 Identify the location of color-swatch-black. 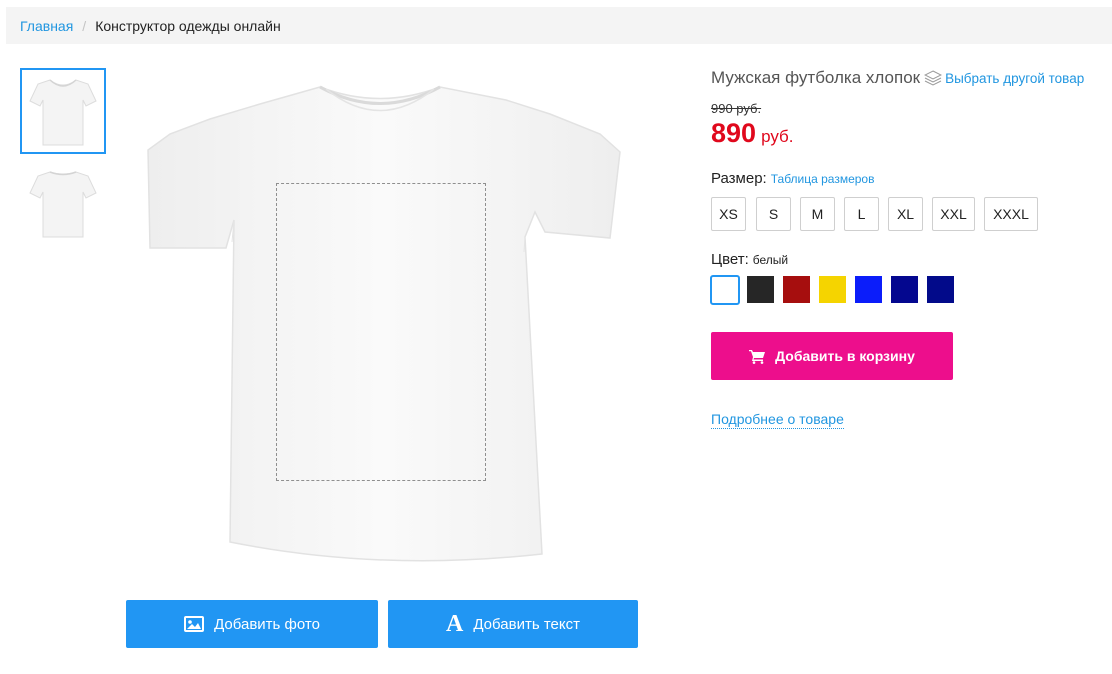
(760, 289).